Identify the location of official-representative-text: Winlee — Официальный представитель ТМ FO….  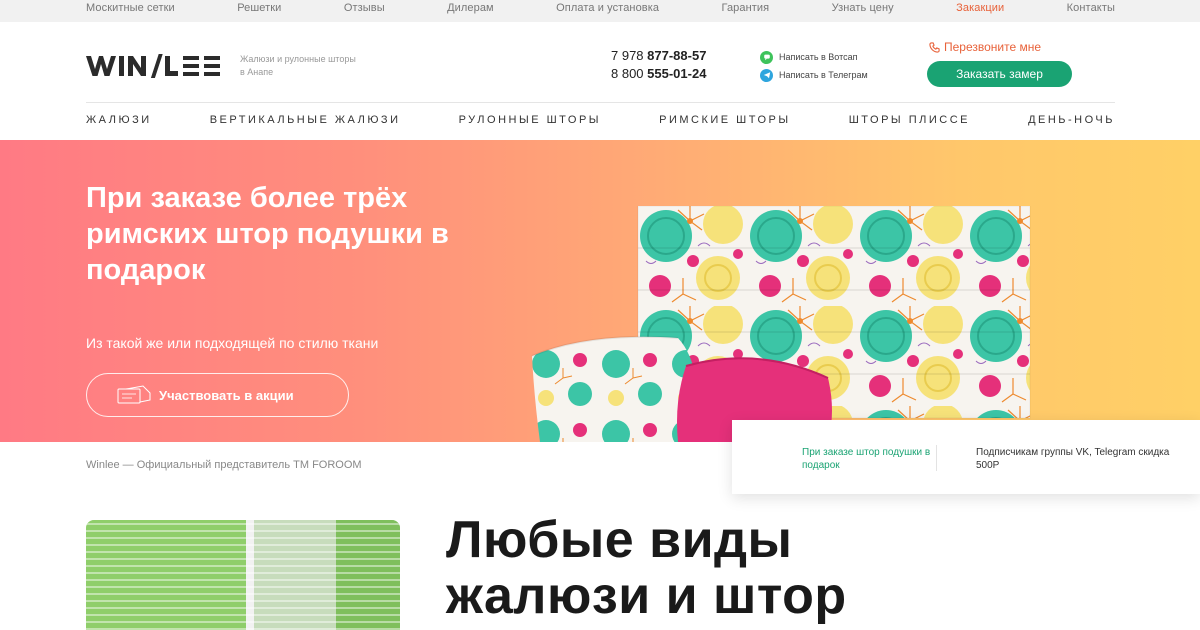
(224, 465).